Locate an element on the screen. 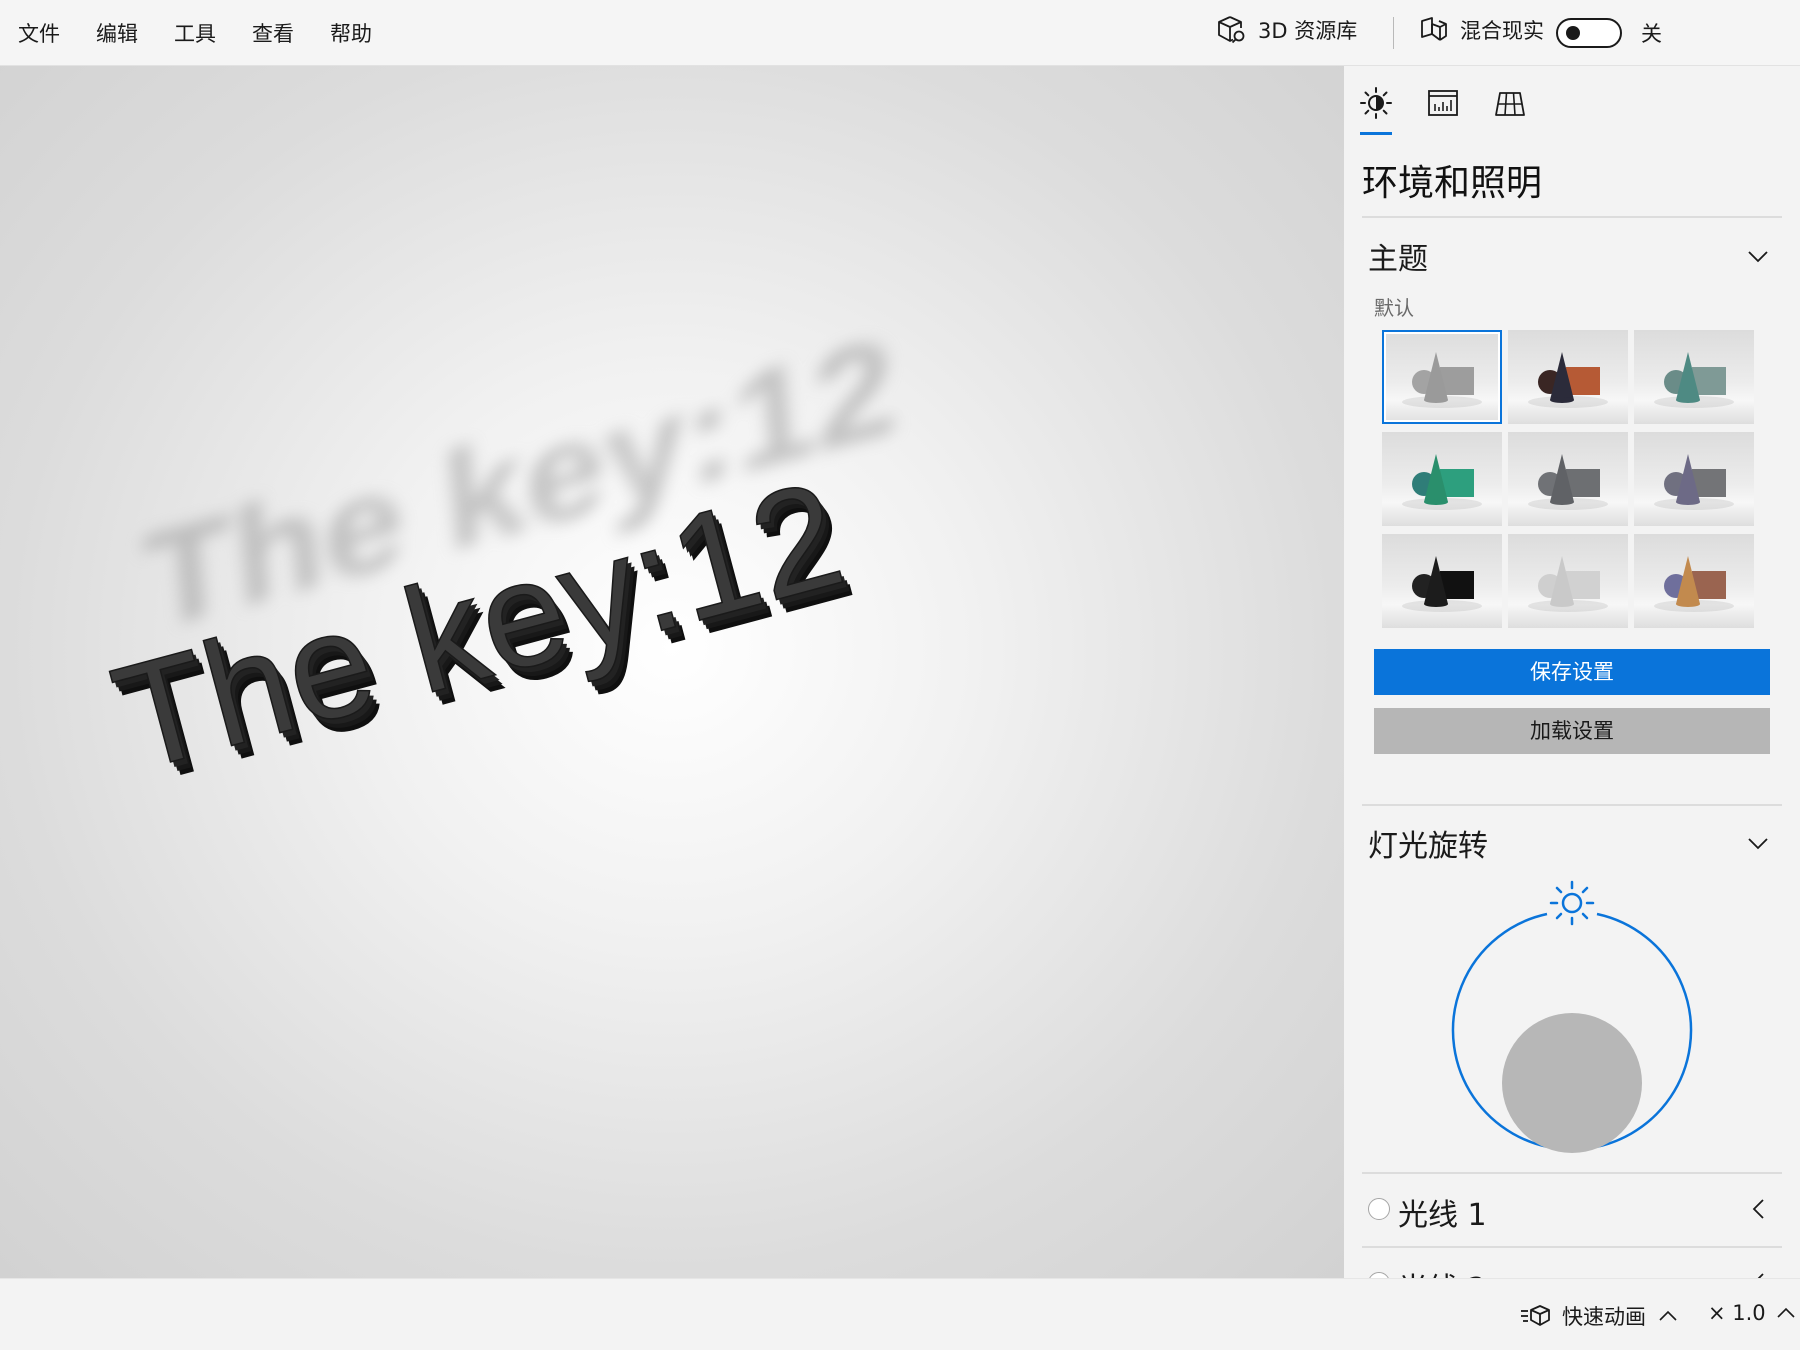 The image size is (1800, 1350). animation-speed-label: × 1.0 is located at coordinates (1737, 1313).